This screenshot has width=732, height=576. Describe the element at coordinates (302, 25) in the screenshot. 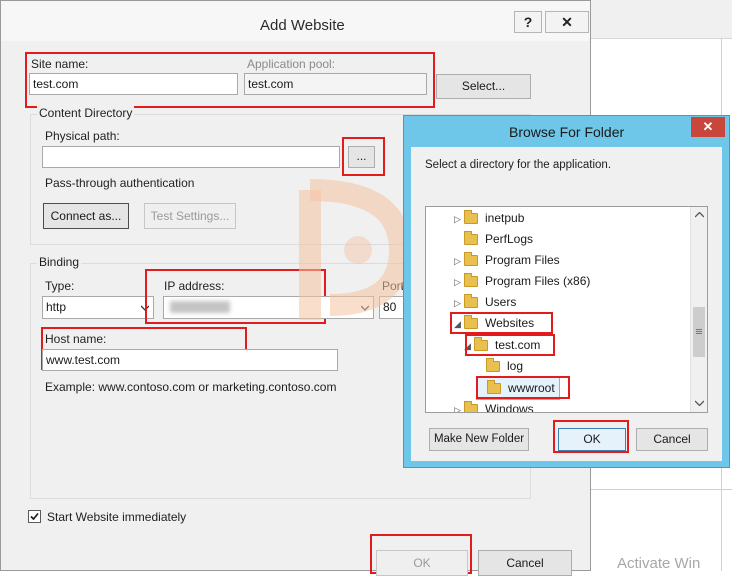

I see `dialog-title: Add Website` at that location.